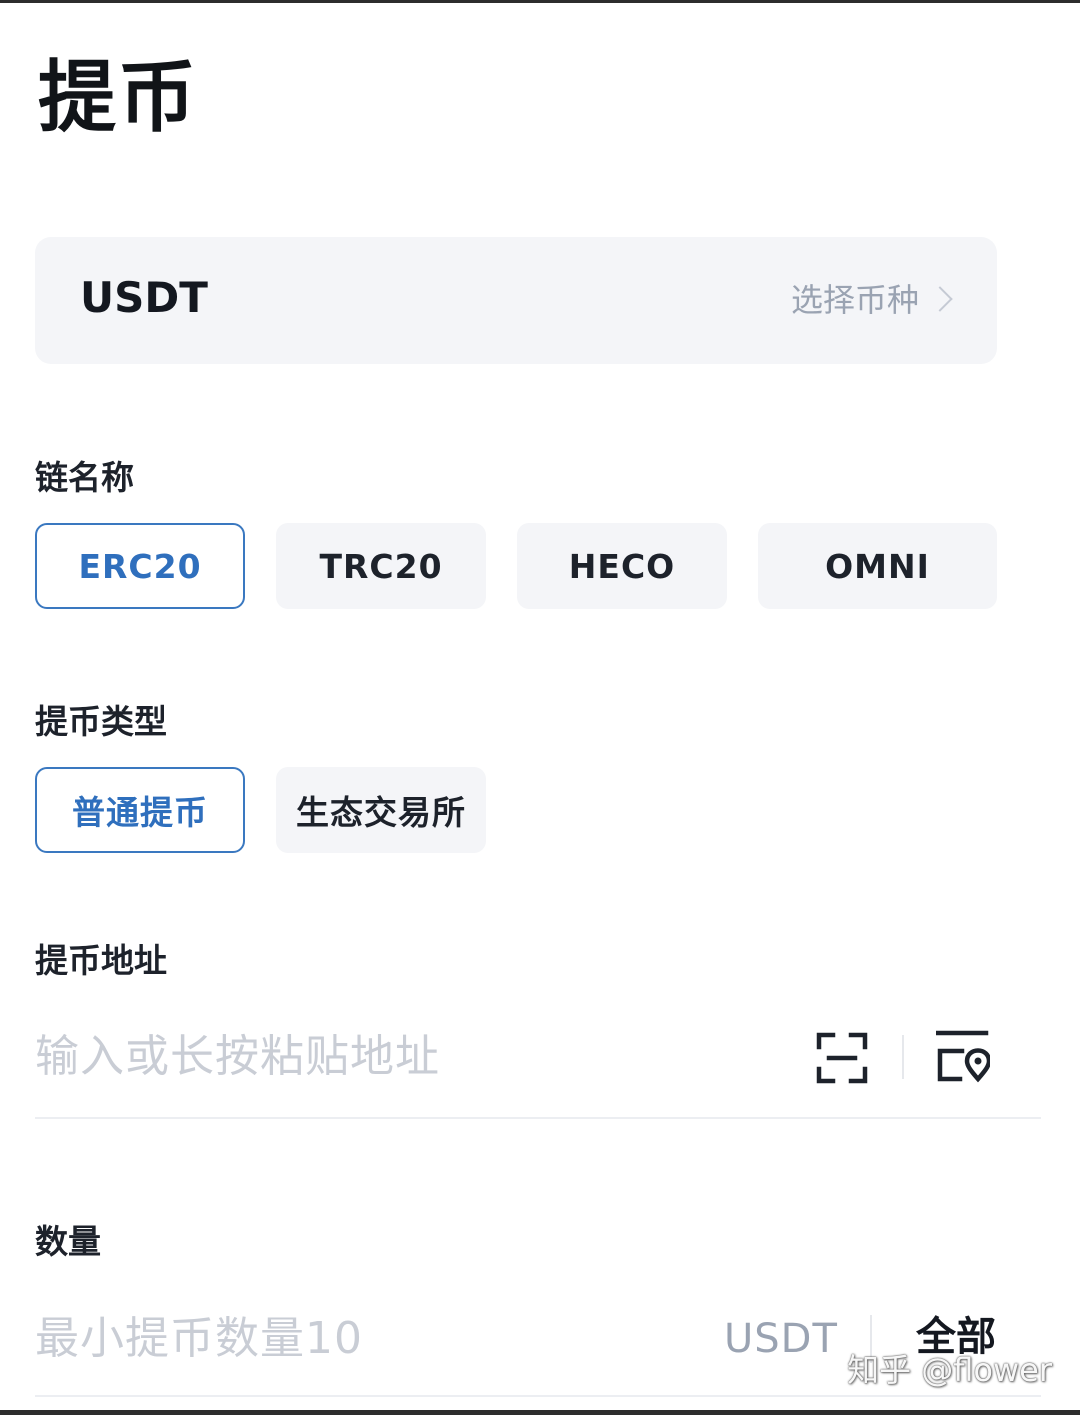 The width and height of the screenshot is (1080, 1415). What do you see at coordinates (877, 566) in the screenshot?
I see `chain-option-omni: OMNI` at bounding box center [877, 566].